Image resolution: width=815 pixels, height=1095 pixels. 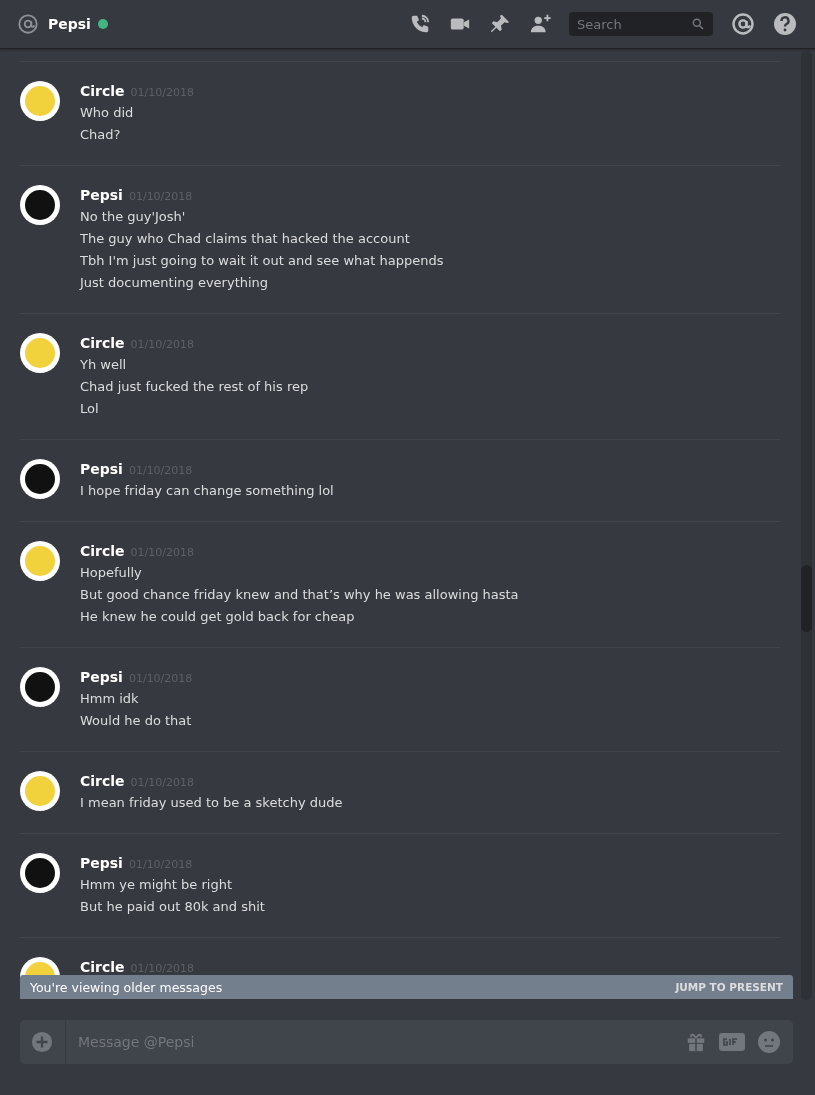 I want to click on add-friend-icon, so click(x=541, y=24).